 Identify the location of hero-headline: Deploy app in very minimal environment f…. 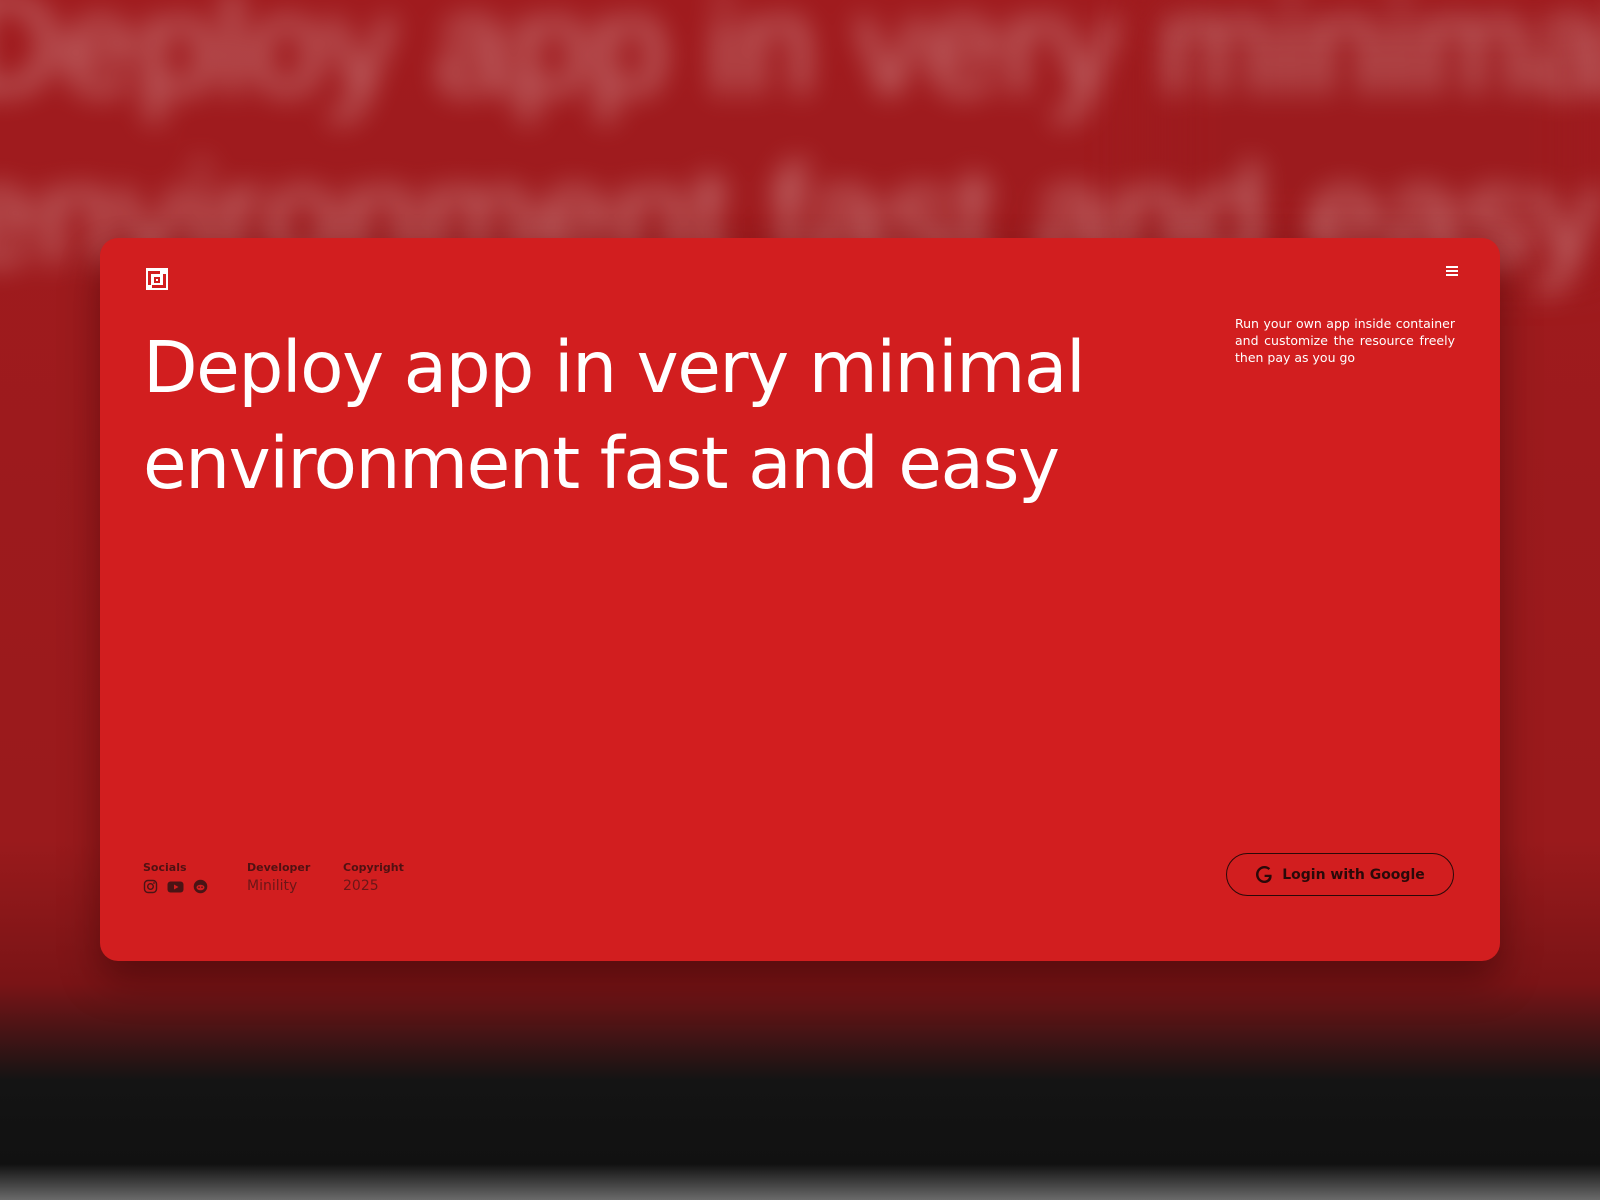
(614, 416).